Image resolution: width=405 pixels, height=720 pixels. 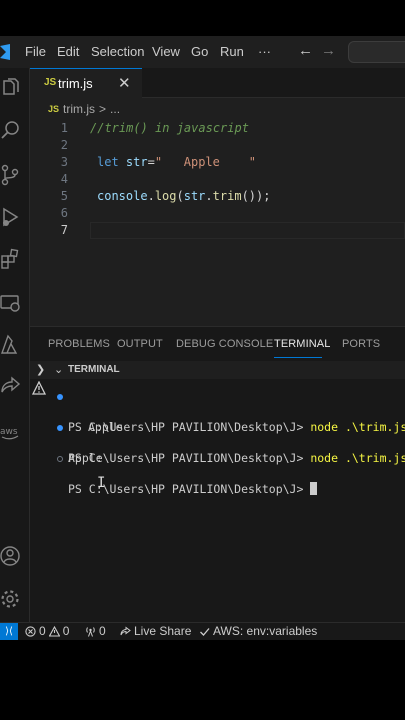 I want to click on line-number: 1, so click(x=64, y=128).